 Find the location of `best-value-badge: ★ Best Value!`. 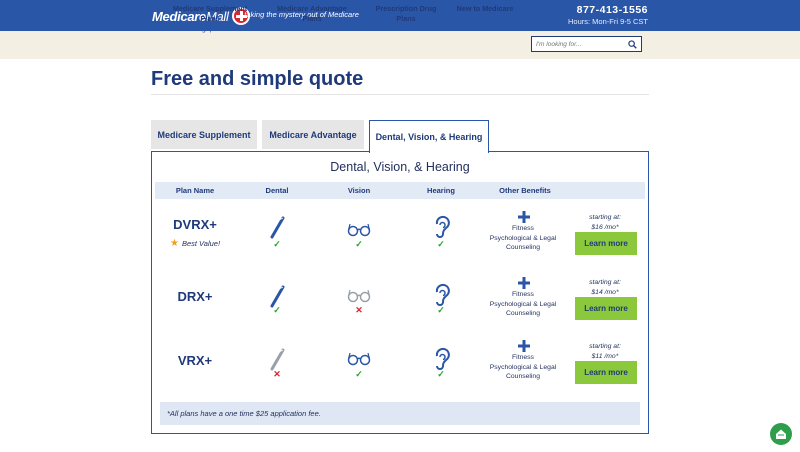

best-value-badge: ★ Best Value! is located at coordinates (195, 243).